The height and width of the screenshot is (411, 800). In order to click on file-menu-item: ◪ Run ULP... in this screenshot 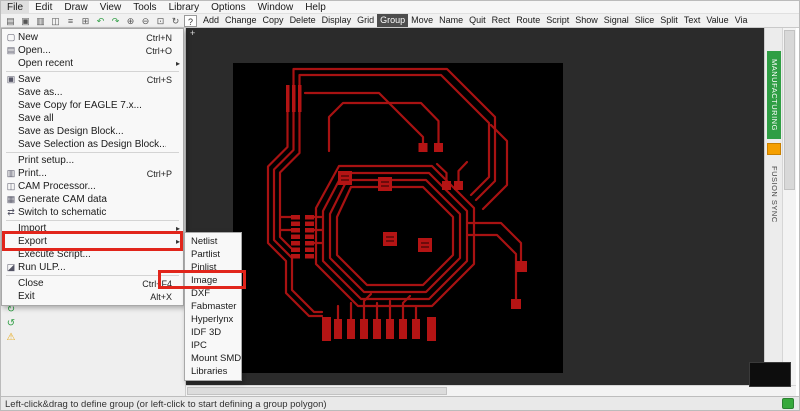, I will do `click(92, 267)`.